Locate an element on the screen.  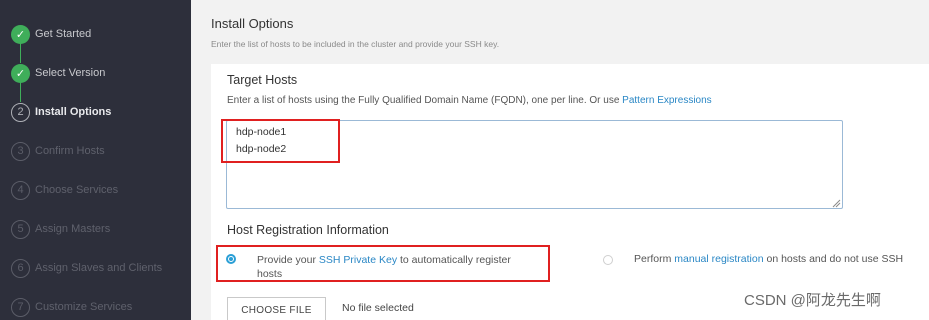
resize-handle-icon is located at coordinates (836, 203).